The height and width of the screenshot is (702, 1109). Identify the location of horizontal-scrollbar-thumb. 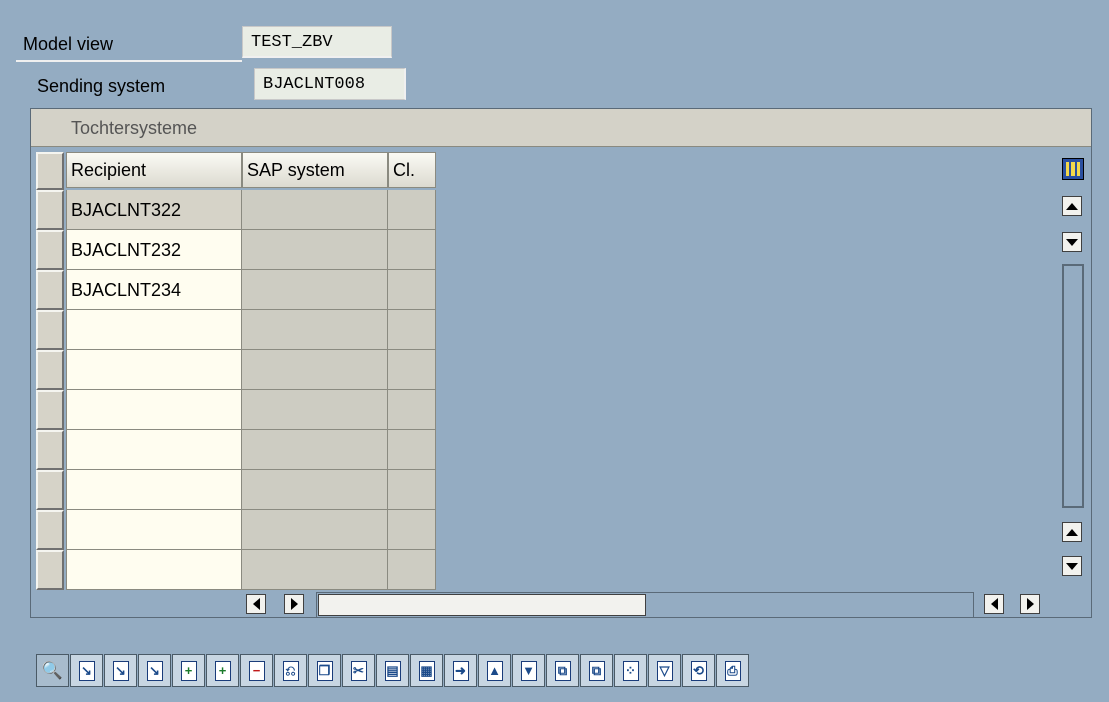
(482, 605).